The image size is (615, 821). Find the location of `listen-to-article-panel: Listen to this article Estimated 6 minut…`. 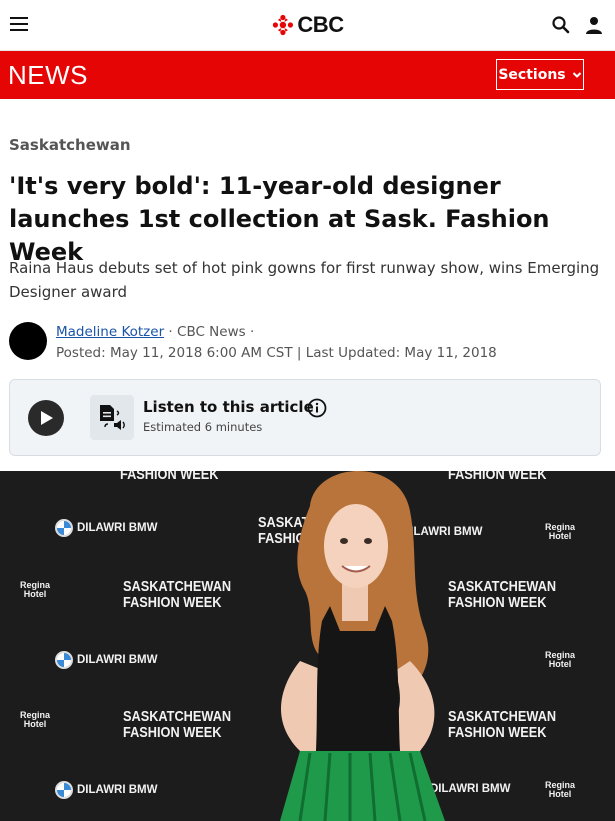

listen-to-article-panel: Listen to this article Estimated 6 minut… is located at coordinates (305, 417).